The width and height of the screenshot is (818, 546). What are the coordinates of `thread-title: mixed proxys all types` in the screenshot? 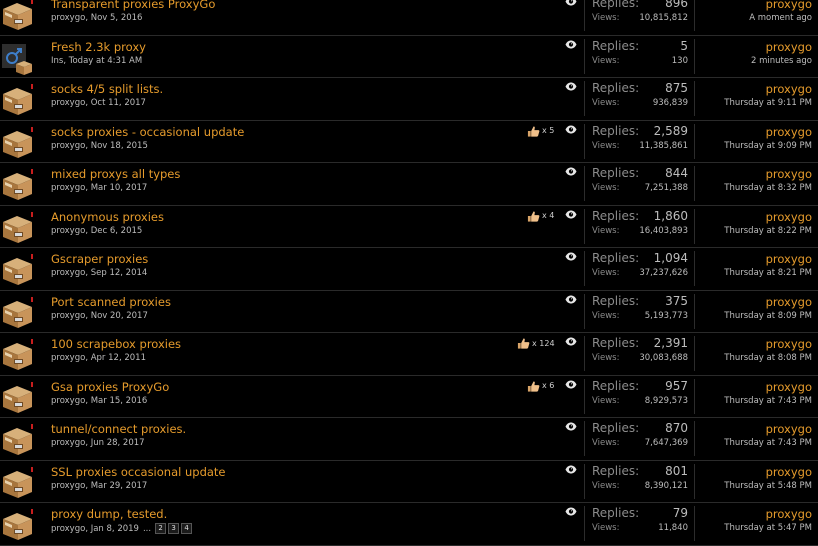 It's located at (115, 174).